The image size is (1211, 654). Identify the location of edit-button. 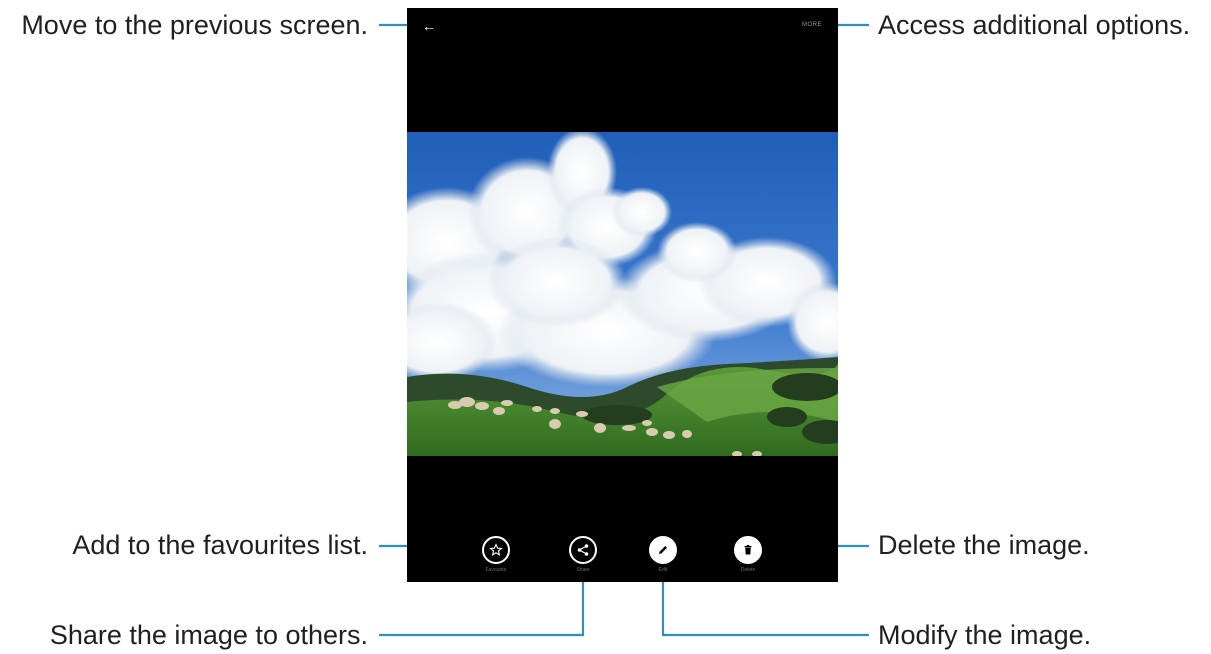
(663, 550).